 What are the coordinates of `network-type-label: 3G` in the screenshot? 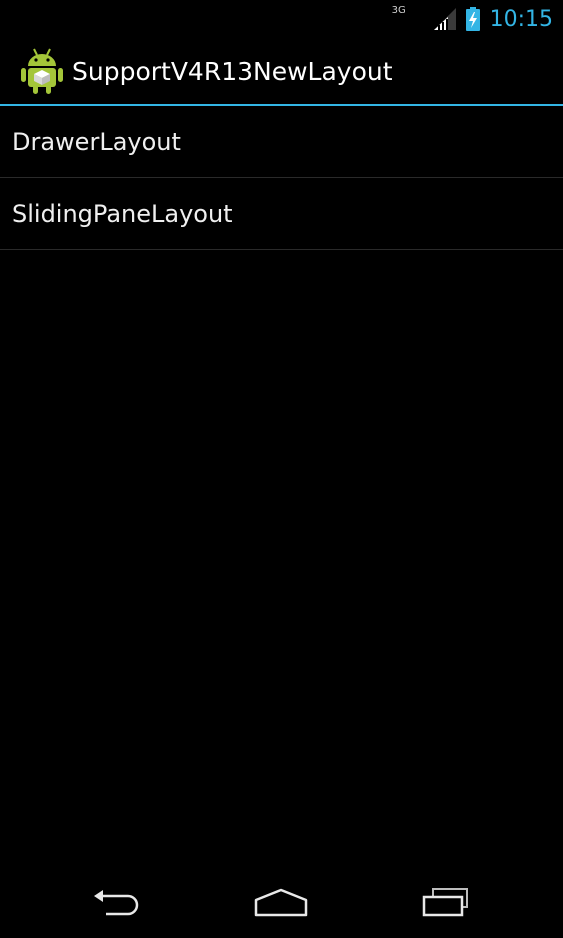 It's located at (398, 10).